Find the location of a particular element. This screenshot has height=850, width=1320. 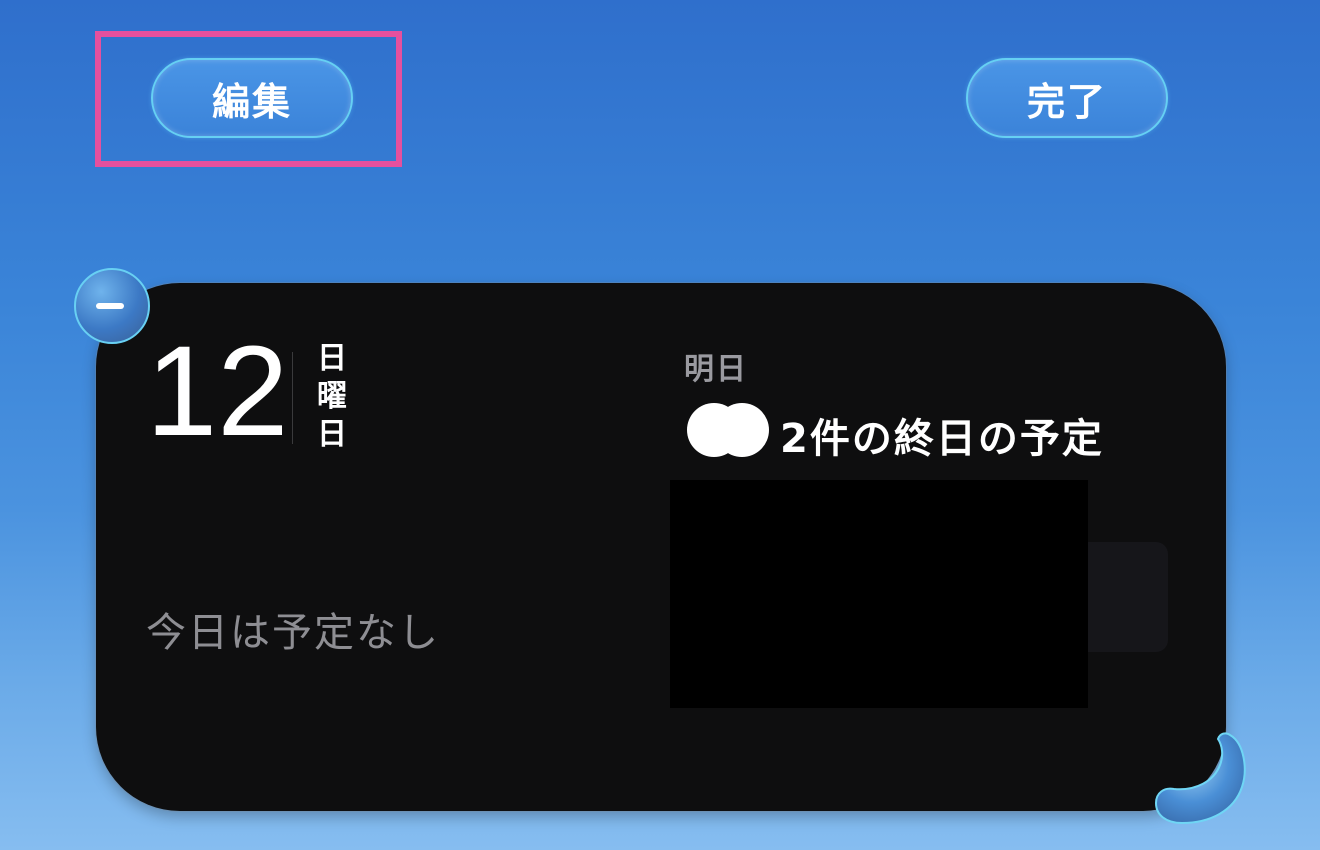

weekday-char: 曜 is located at coordinates (332, 396).